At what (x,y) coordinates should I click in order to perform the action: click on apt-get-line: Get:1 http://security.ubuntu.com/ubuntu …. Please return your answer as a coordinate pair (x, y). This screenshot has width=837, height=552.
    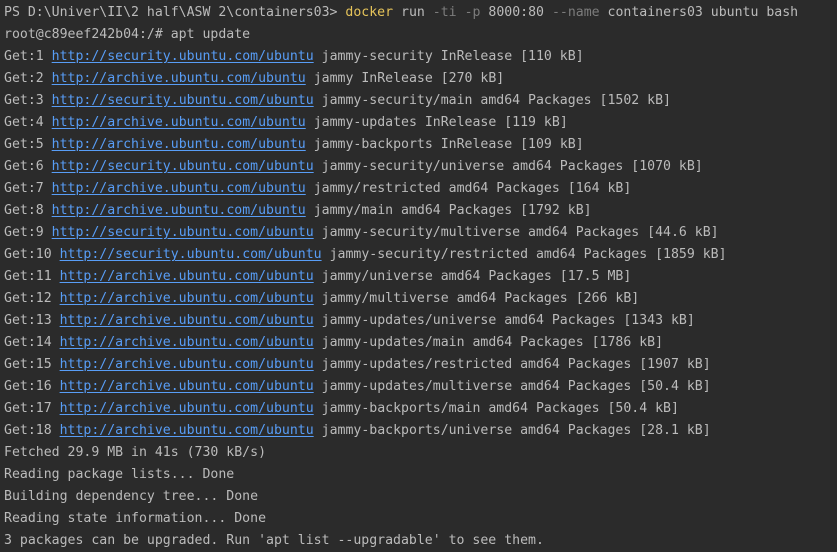
    Looking at the image, I should click on (294, 57).